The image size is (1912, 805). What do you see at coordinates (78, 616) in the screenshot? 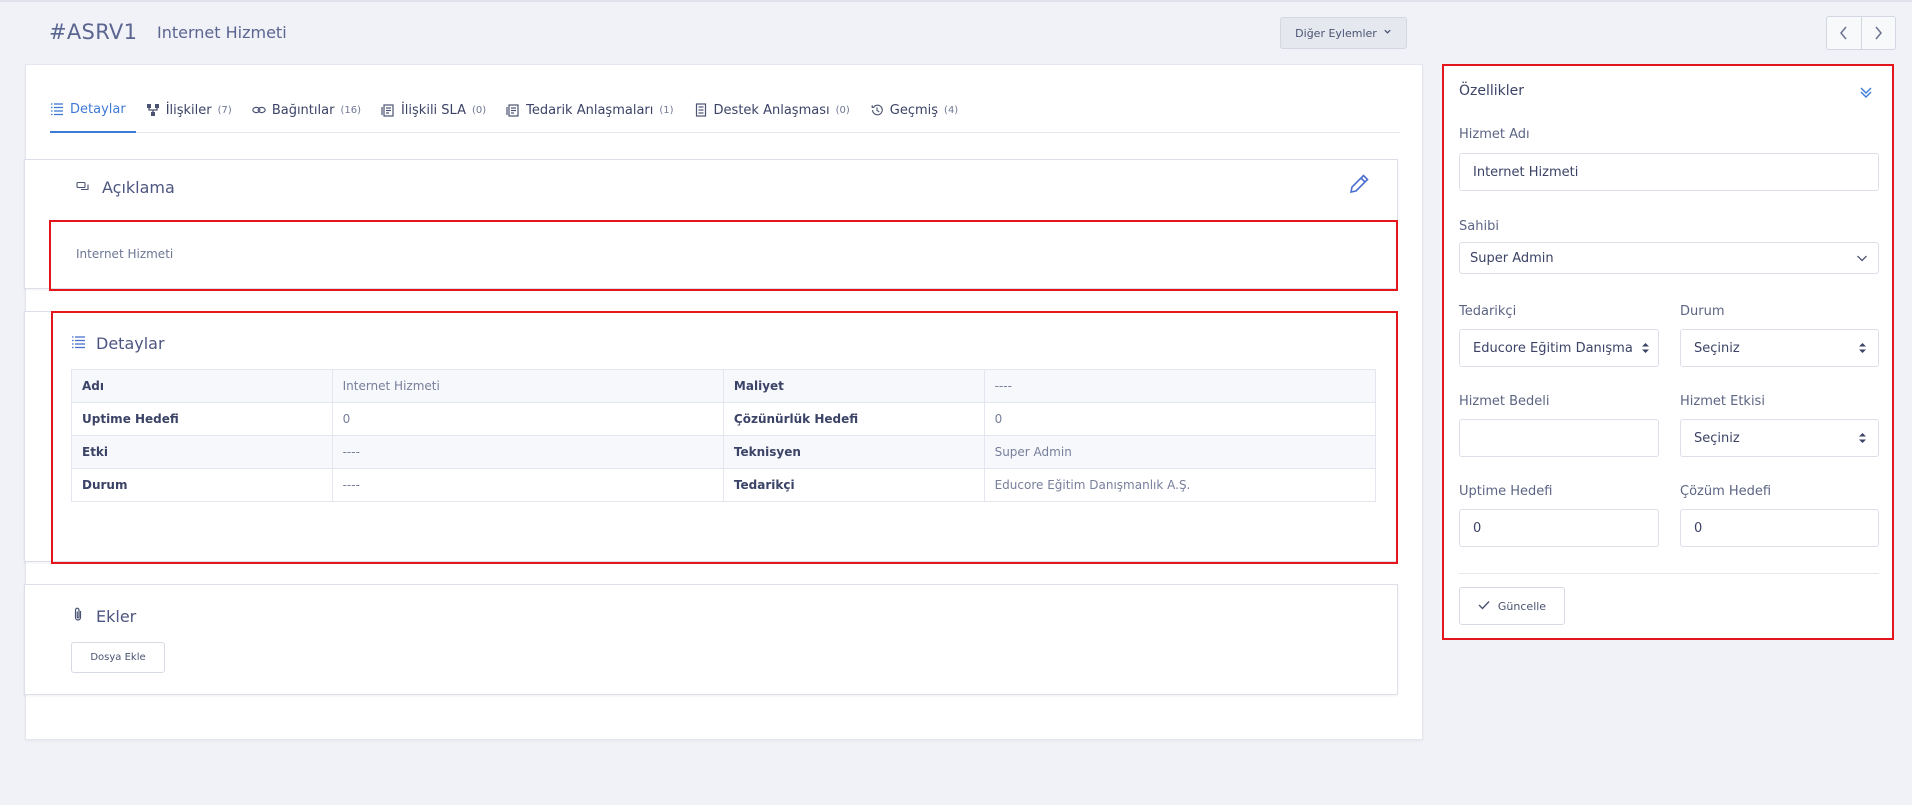
I see `paperclip-icon` at bounding box center [78, 616].